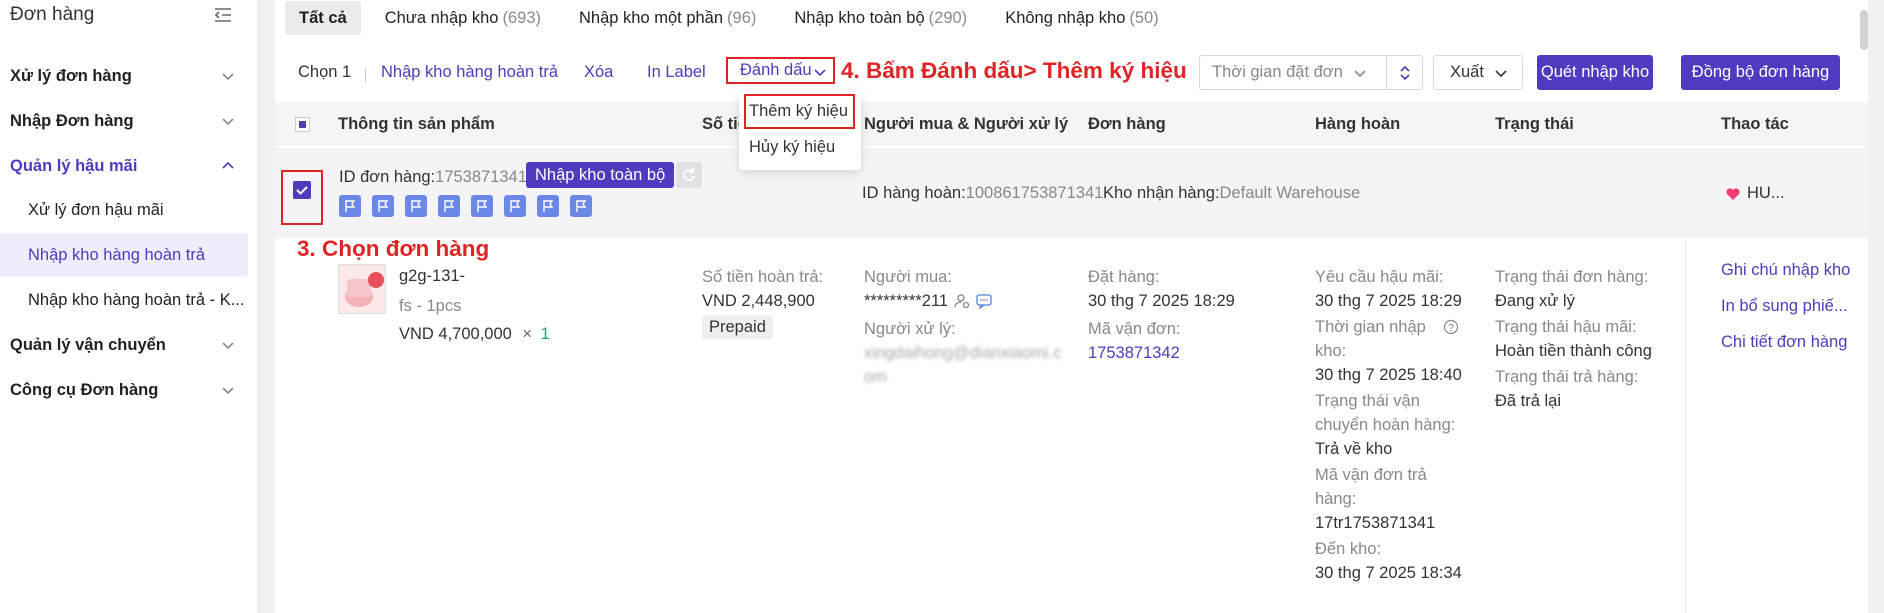 This screenshot has width=1884, height=613. I want to click on payment-tag: Prepaid, so click(737, 327).